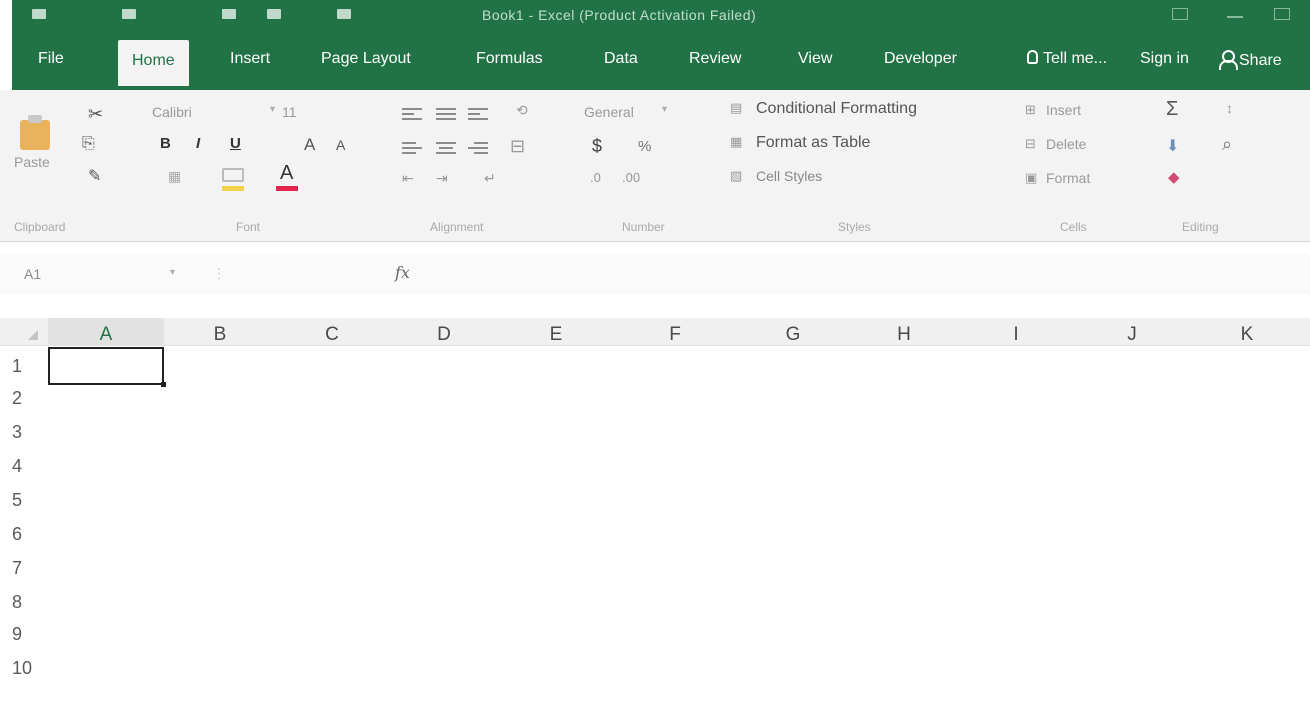 Image resolution: width=1310 pixels, height=711 pixels. Describe the element at coordinates (1164, 59) in the screenshot. I see `sign-in-link: Sign in` at that location.